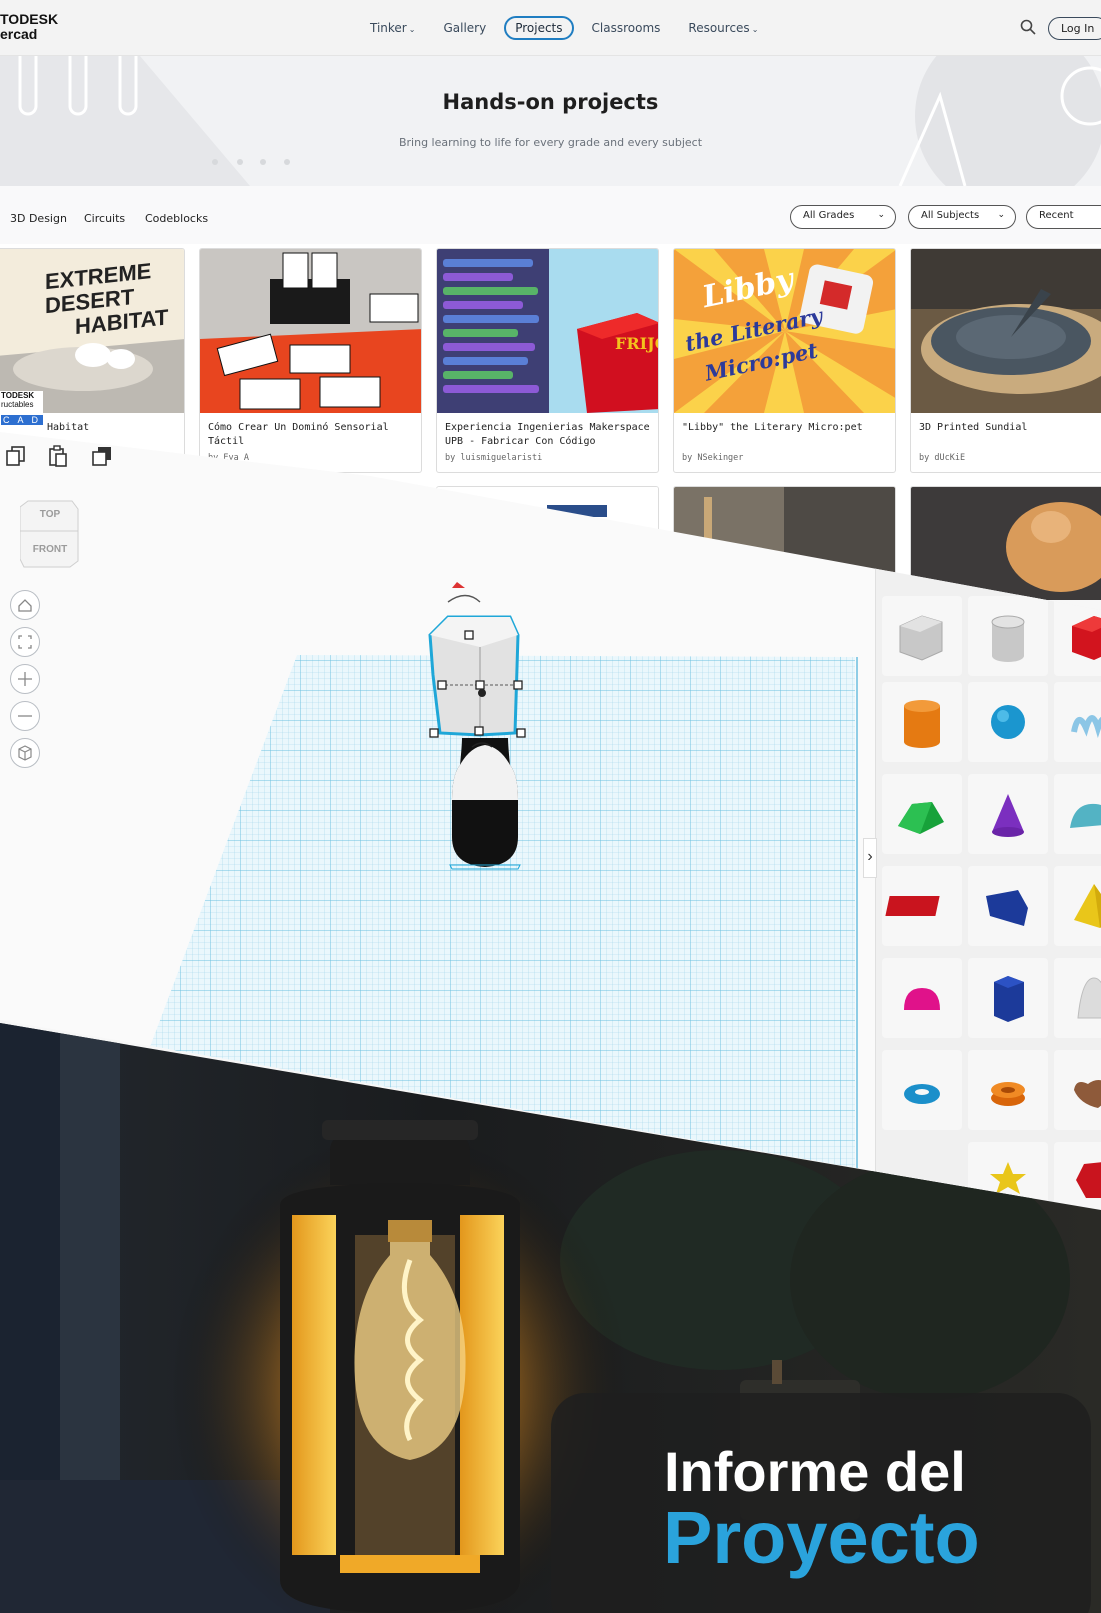 Image resolution: width=1101 pixels, height=1613 pixels. I want to click on home-icon, so click(25, 605).